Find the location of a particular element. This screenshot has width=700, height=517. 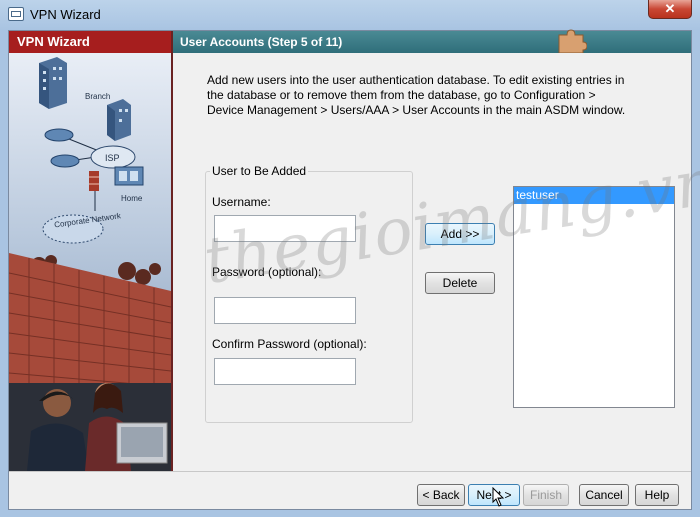

remote-building-icon is located at coordinates (119, 120).